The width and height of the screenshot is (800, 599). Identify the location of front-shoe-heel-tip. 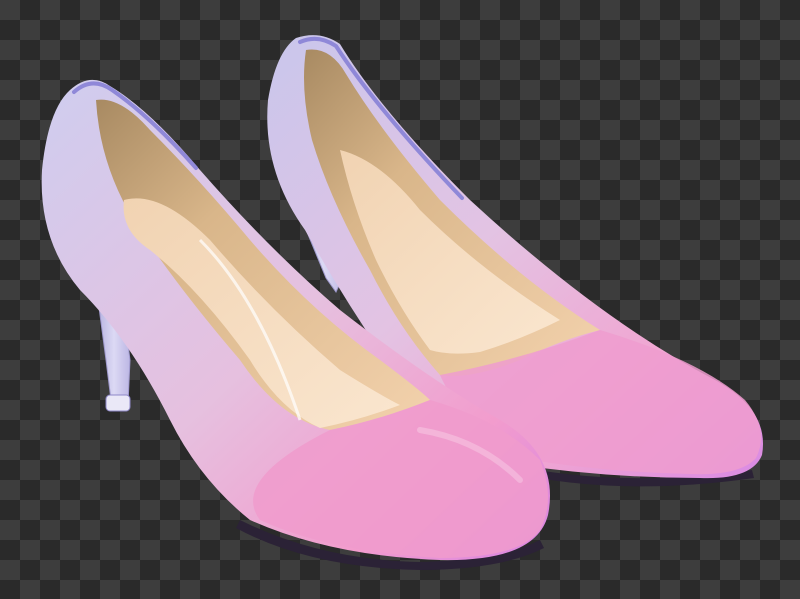
(118, 403).